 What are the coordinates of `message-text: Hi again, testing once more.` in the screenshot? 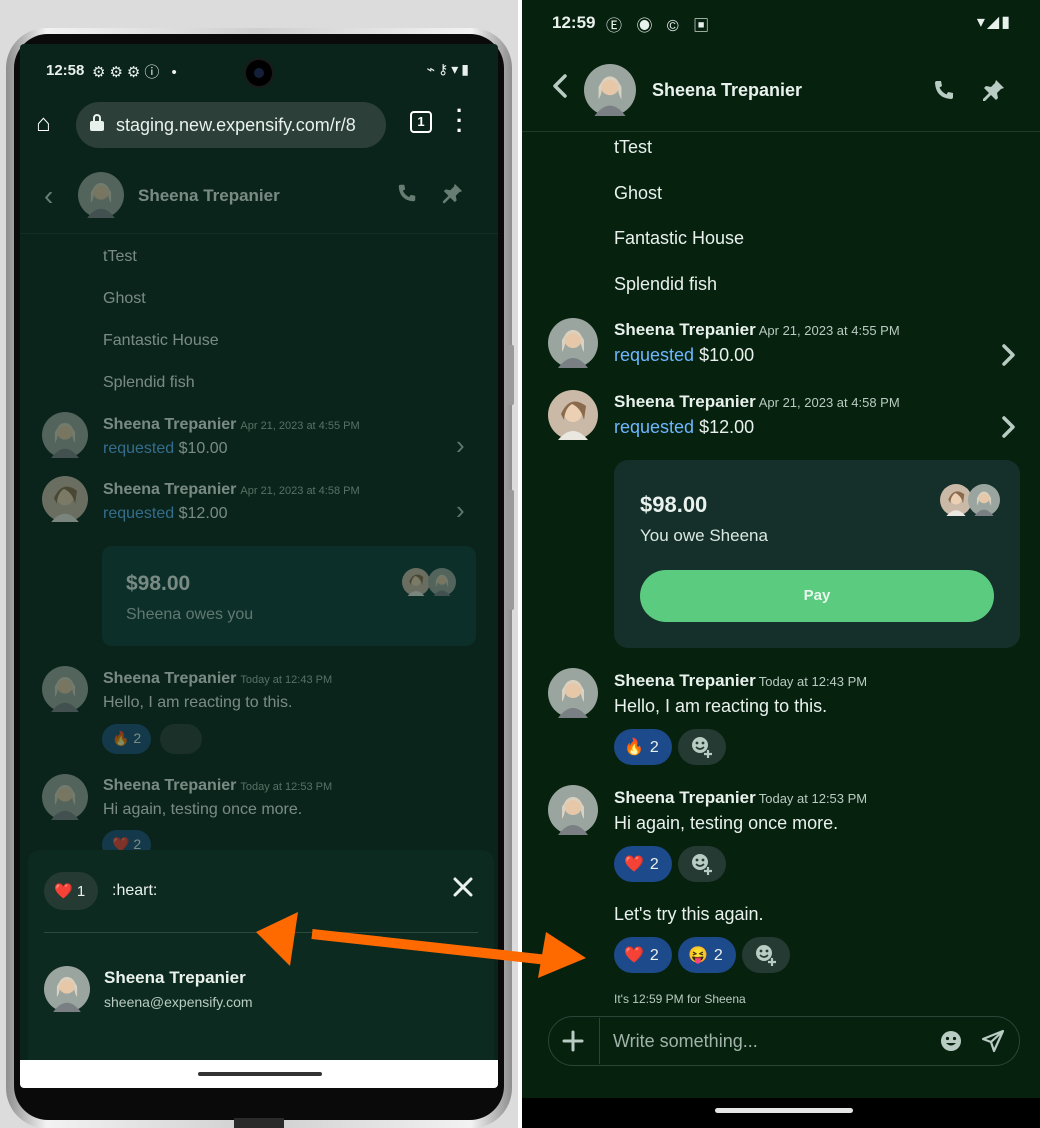 It's located at (726, 823).